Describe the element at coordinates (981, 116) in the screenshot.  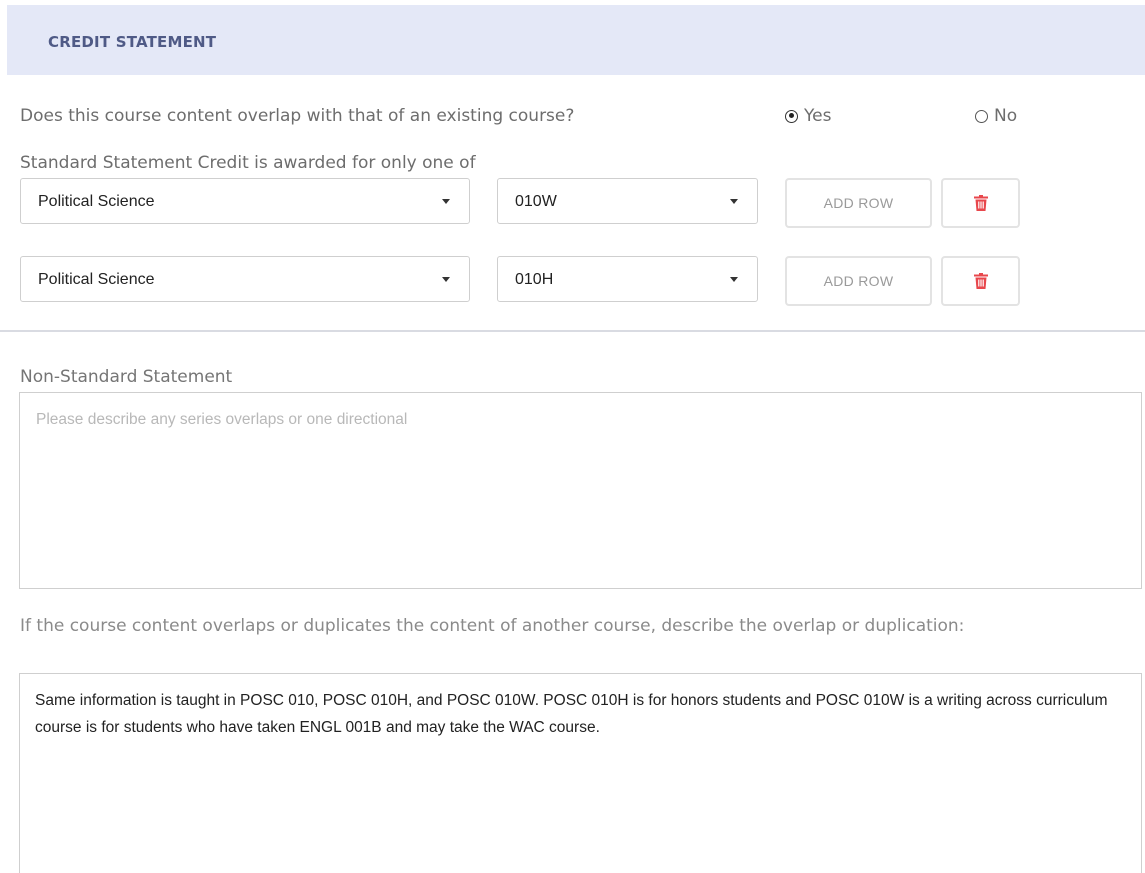
I see `radio-unchecked-icon` at that location.